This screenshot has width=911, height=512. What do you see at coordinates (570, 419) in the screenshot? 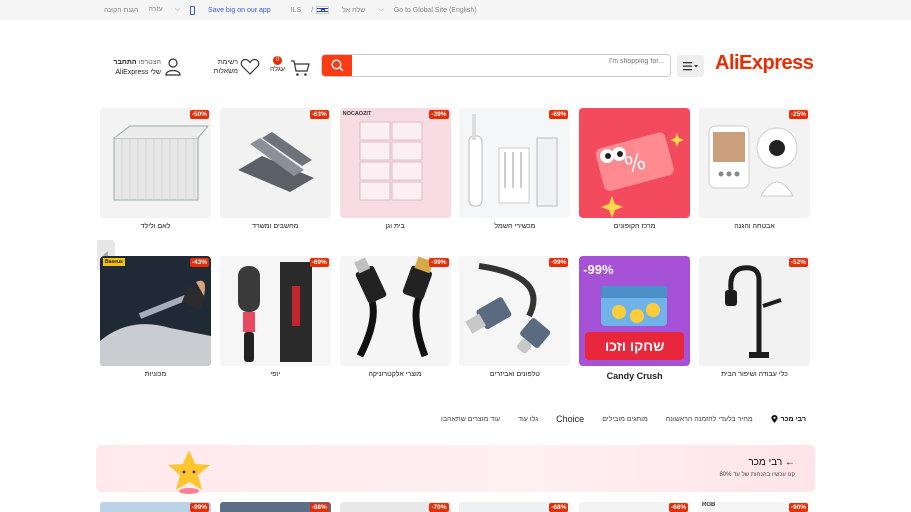
I see `tab-choice: Choice` at bounding box center [570, 419].